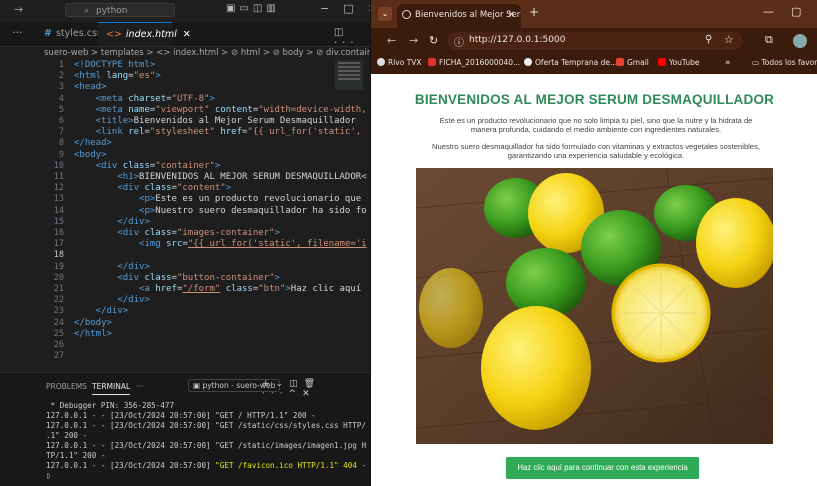  I want to click on extensions-icon: ⧉, so click(769, 40).